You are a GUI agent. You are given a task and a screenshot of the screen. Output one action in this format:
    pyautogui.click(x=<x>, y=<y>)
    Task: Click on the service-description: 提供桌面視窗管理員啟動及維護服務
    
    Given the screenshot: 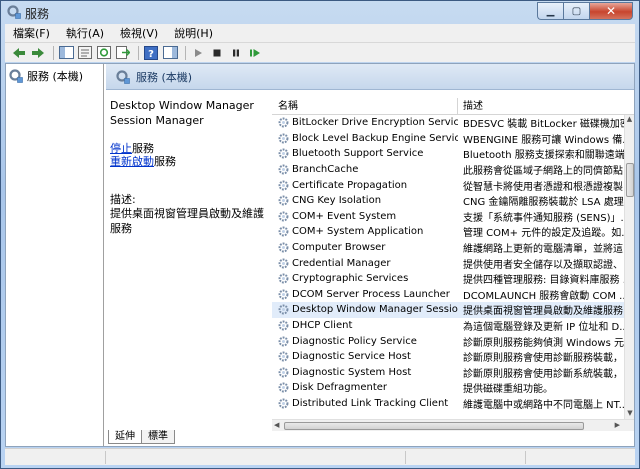 What is the action you would take?
    pyautogui.click(x=543, y=312)
    